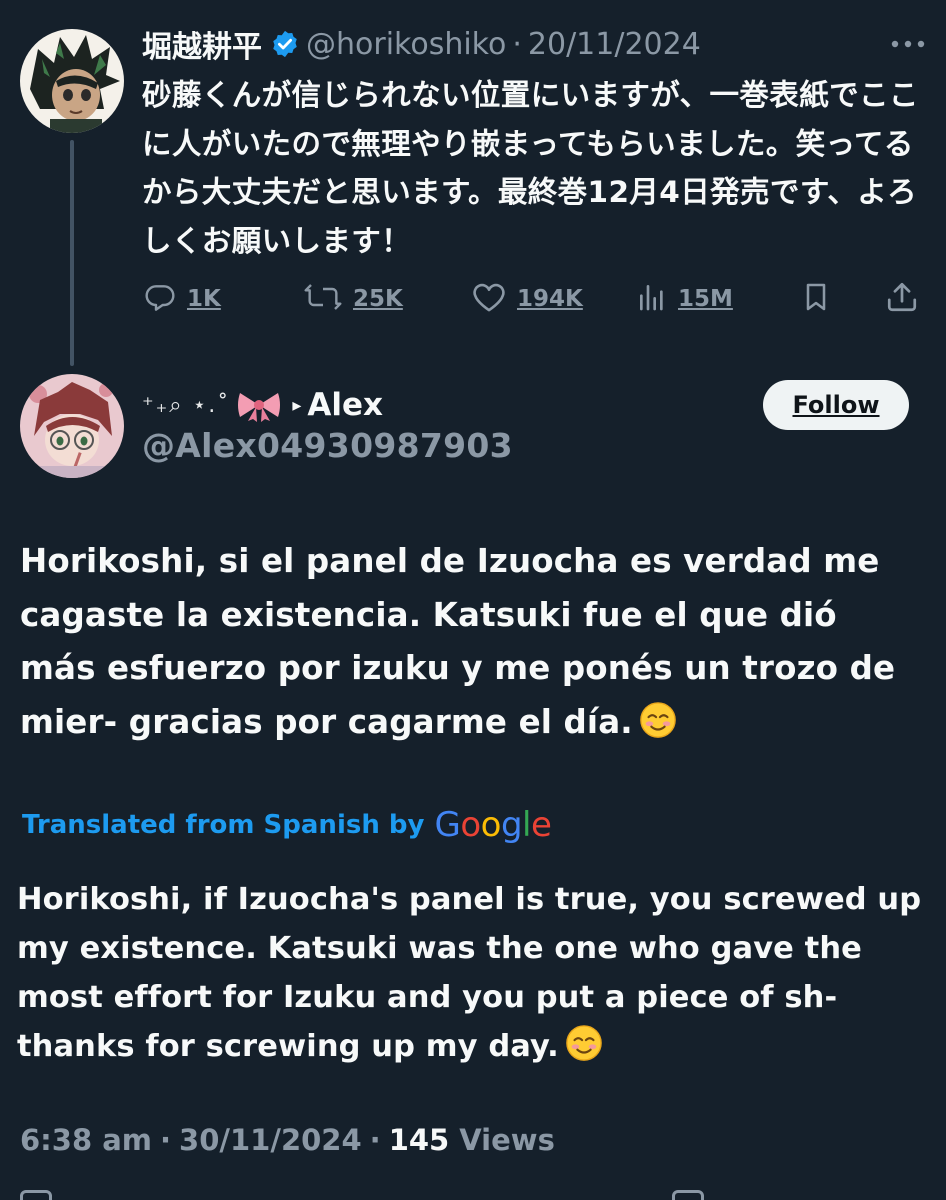 This screenshot has height=1200, width=946. Describe the element at coordinates (160, 299) in the screenshot. I see `reply-icon` at that location.